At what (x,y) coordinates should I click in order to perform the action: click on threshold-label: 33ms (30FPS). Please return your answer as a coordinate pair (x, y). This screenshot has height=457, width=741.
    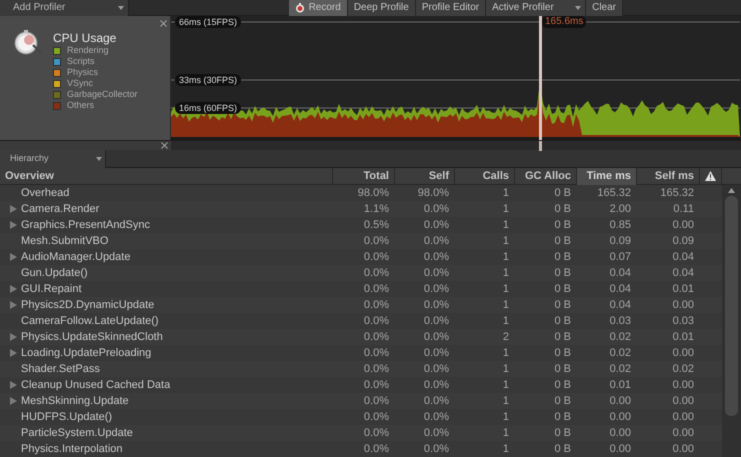
    Looking at the image, I should click on (208, 80).